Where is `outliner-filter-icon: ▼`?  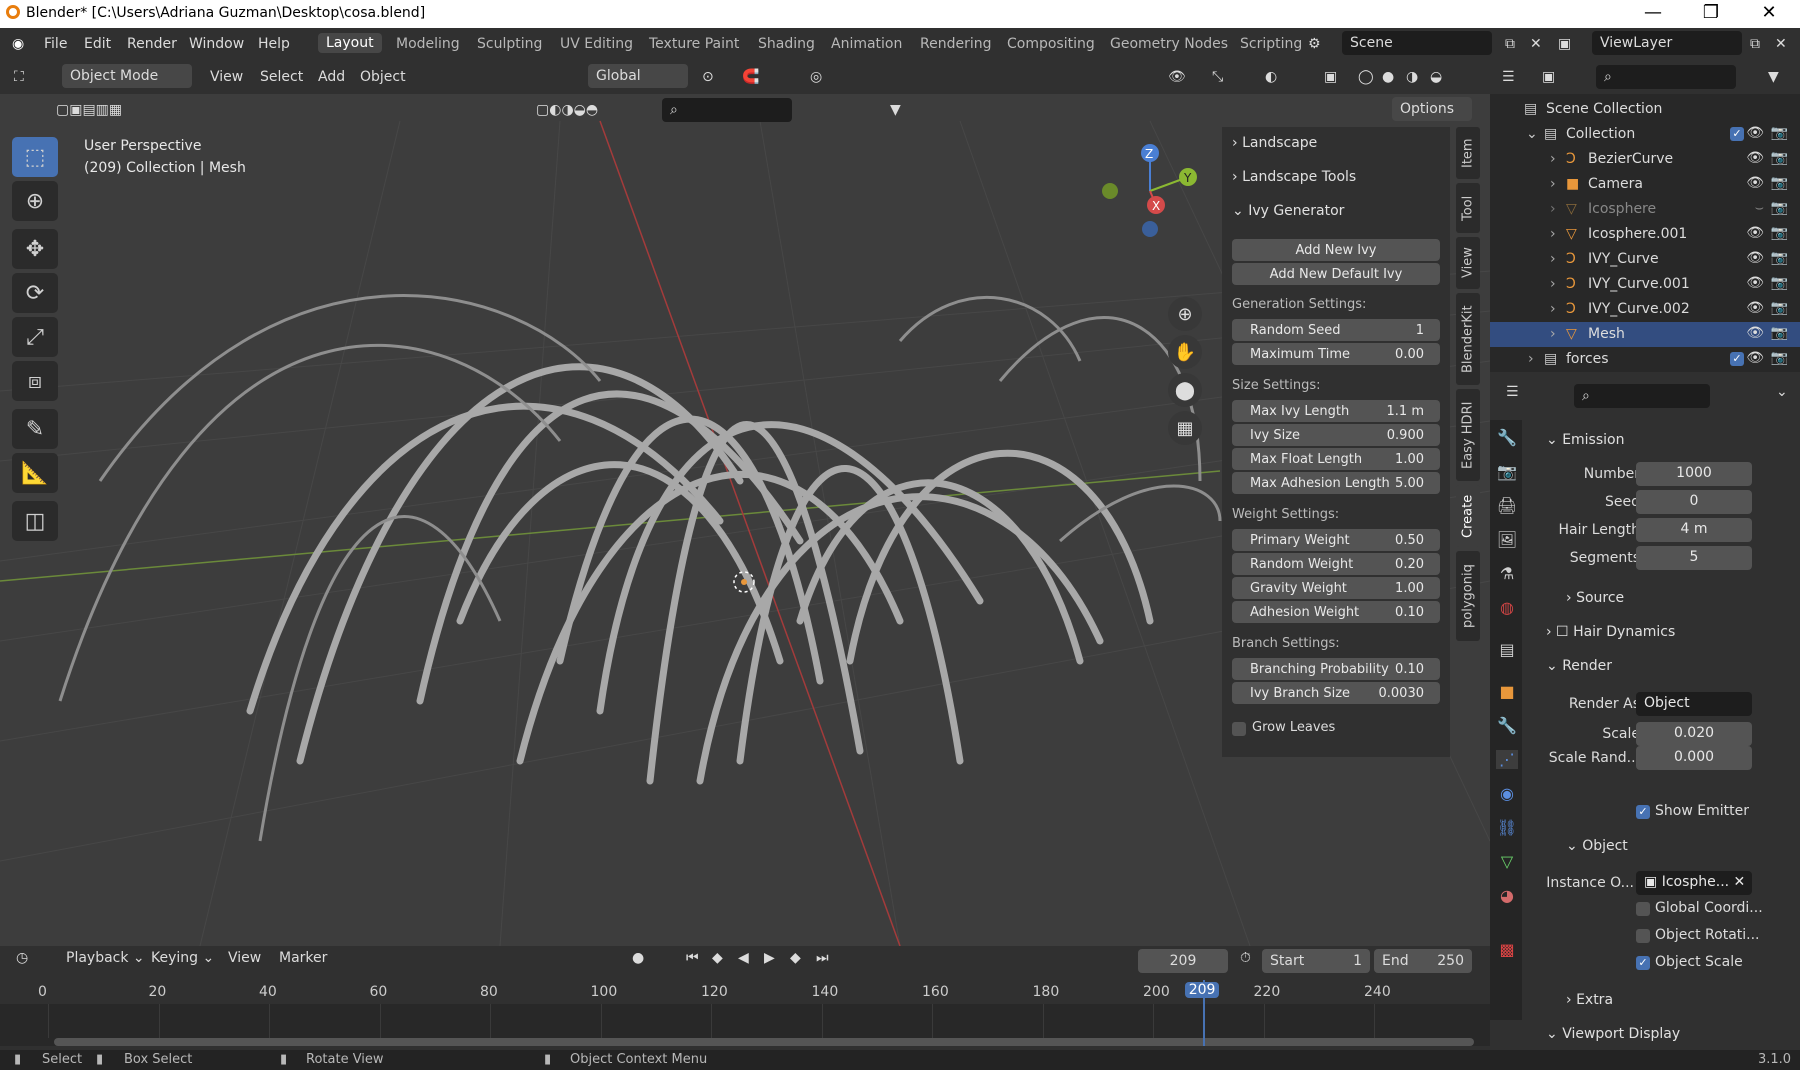 outliner-filter-icon: ▼ is located at coordinates (1773, 77).